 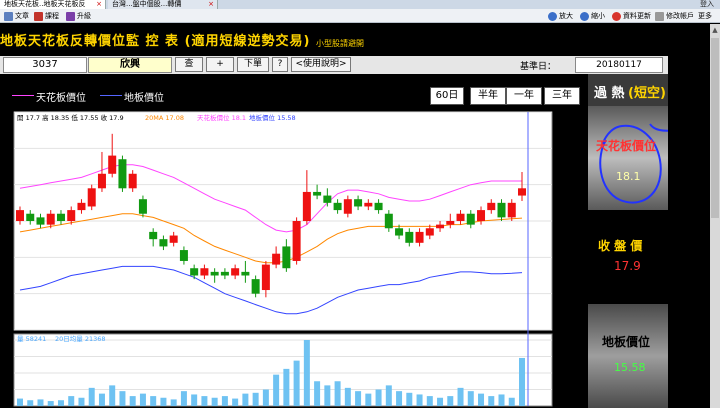 I want to click on price-tick-label: 14, so click(x=560, y=330).